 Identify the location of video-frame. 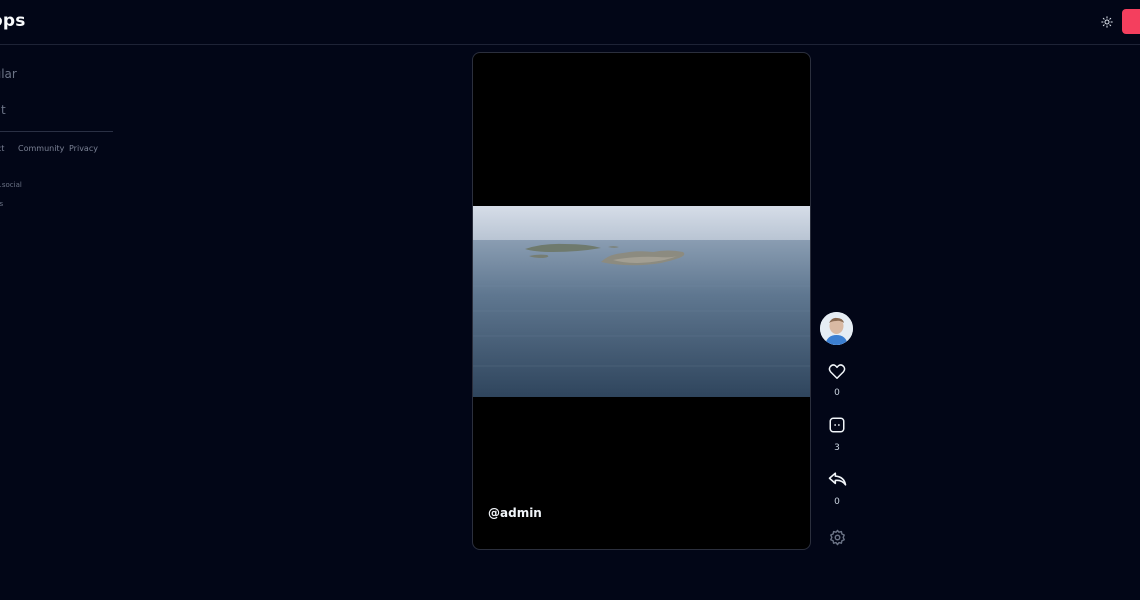
(641, 301).